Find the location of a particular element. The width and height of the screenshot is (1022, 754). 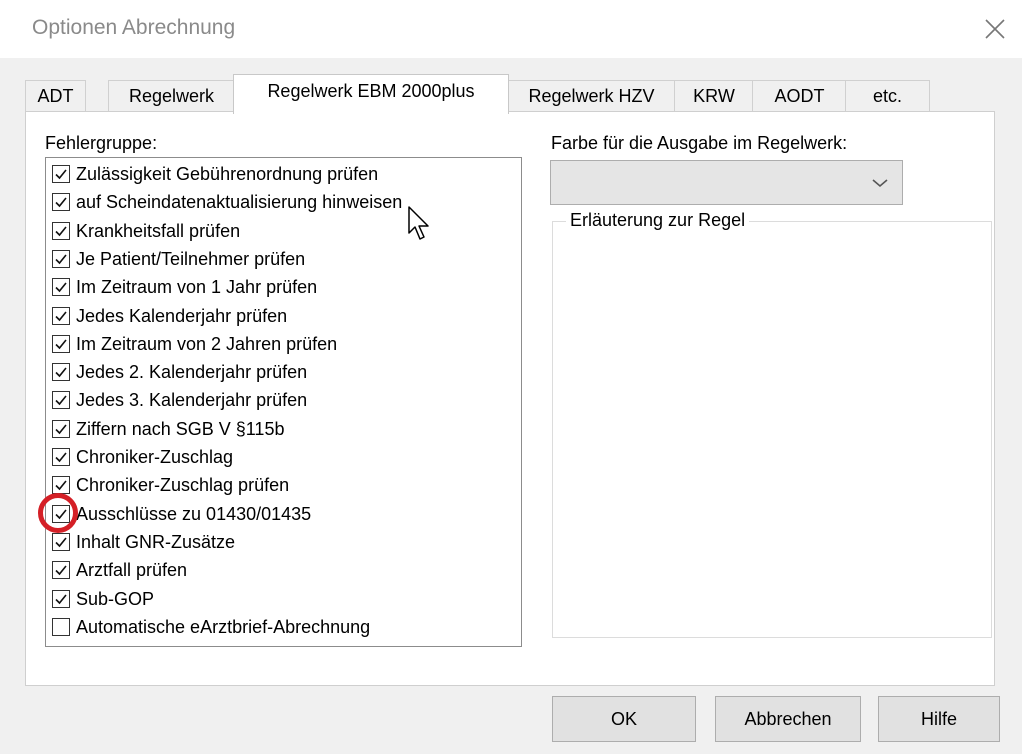

list-item: Jedes Kalenderjahr prüfen is located at coordinates (268, 316).